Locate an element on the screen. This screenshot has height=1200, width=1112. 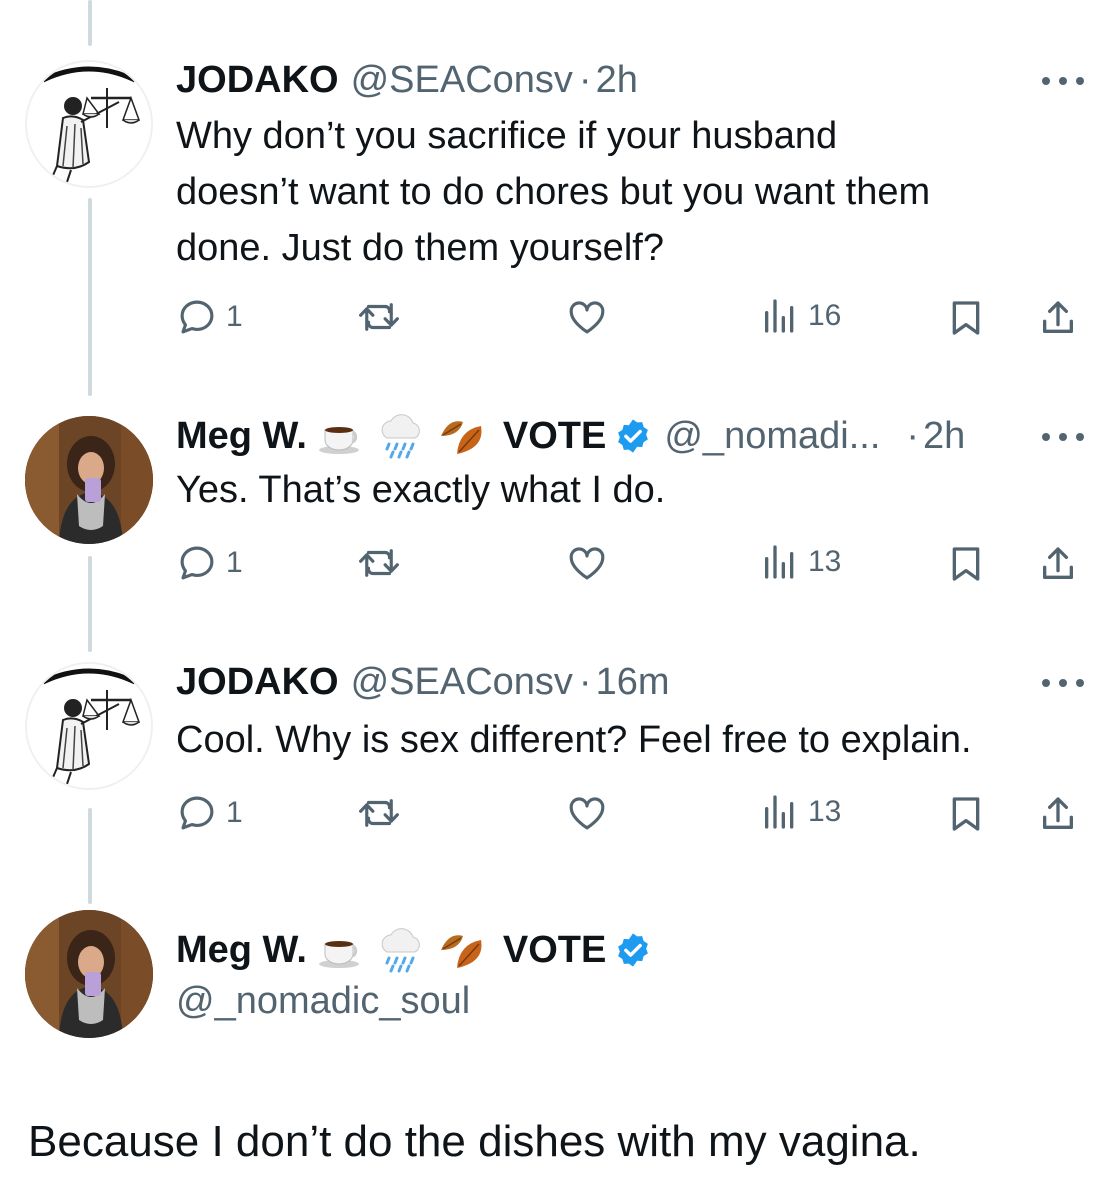
tweet-text-line: done. Just do them yourself? is located at coordinates (420, 248).